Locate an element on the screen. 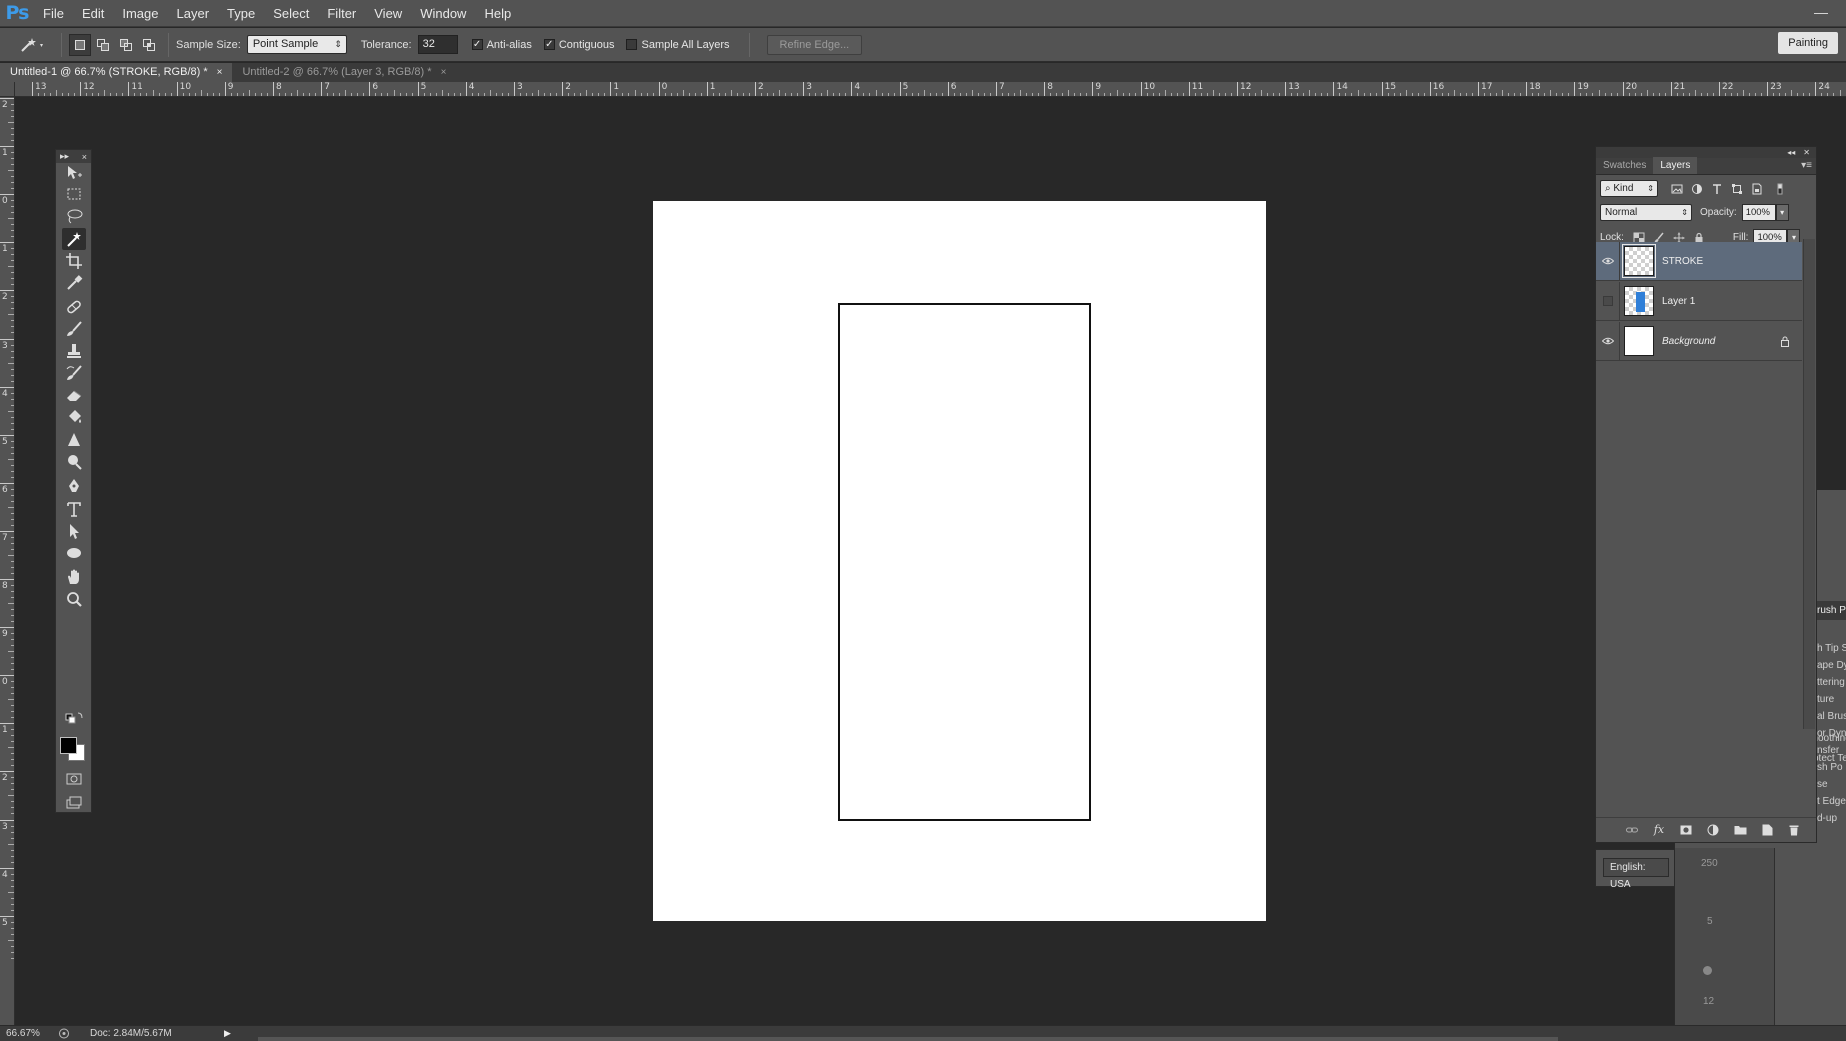 This screenshot has height=1041, width=1846. subtract-from-selection-button is located at coordinates (126, 45).